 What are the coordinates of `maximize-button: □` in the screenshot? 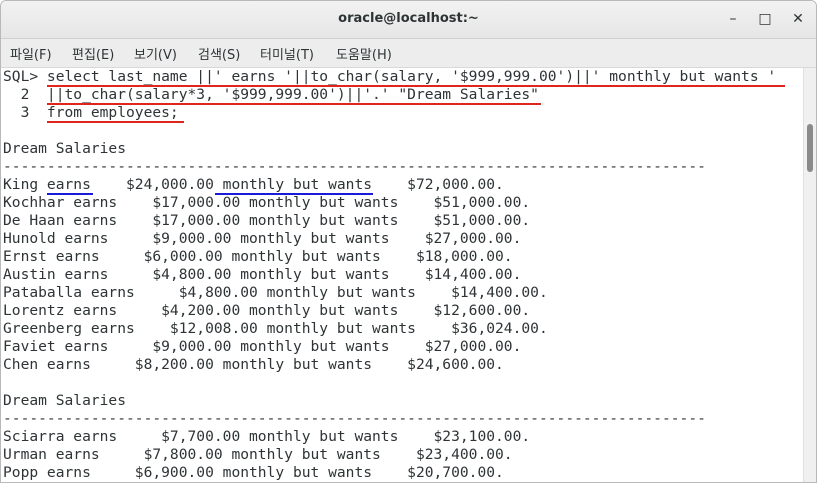 It's located at (765, 19).